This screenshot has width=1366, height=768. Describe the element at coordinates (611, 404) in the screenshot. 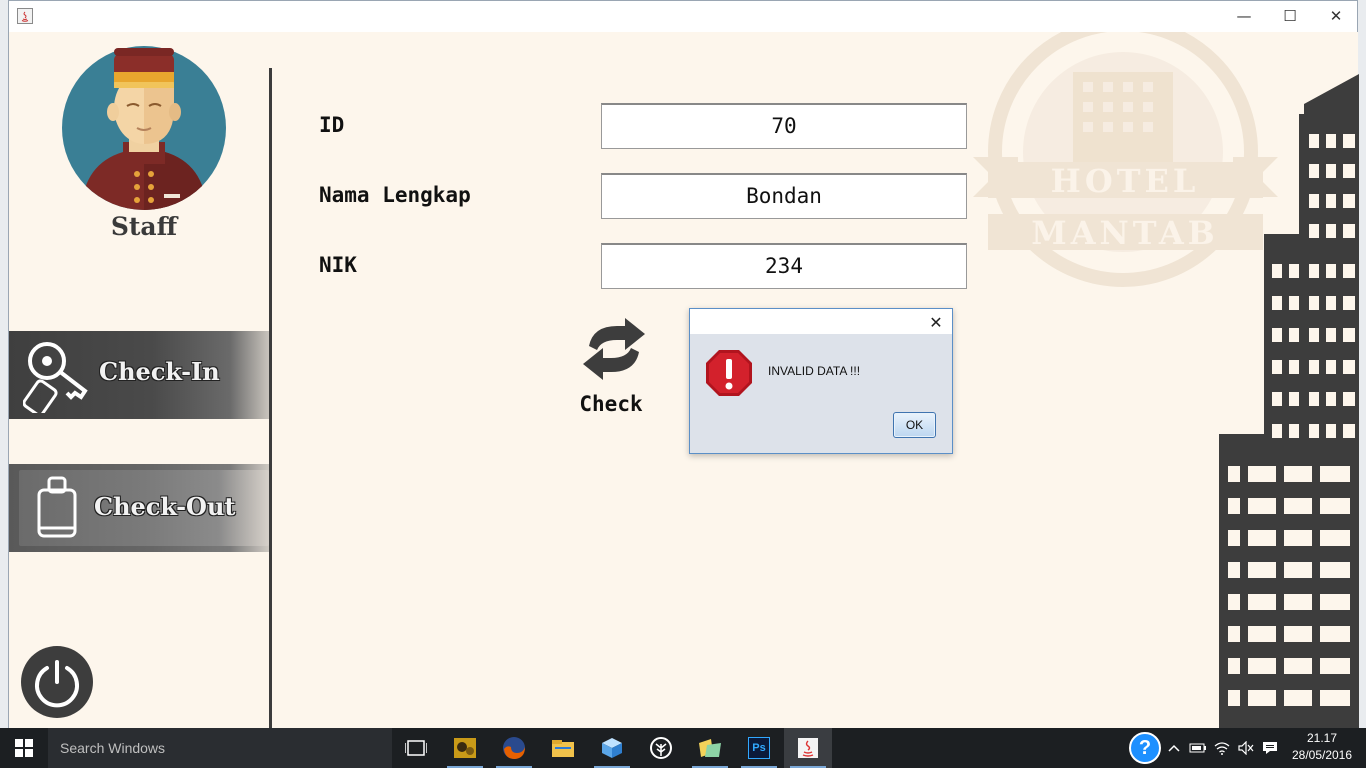

I see `check-label: Check` at that location.